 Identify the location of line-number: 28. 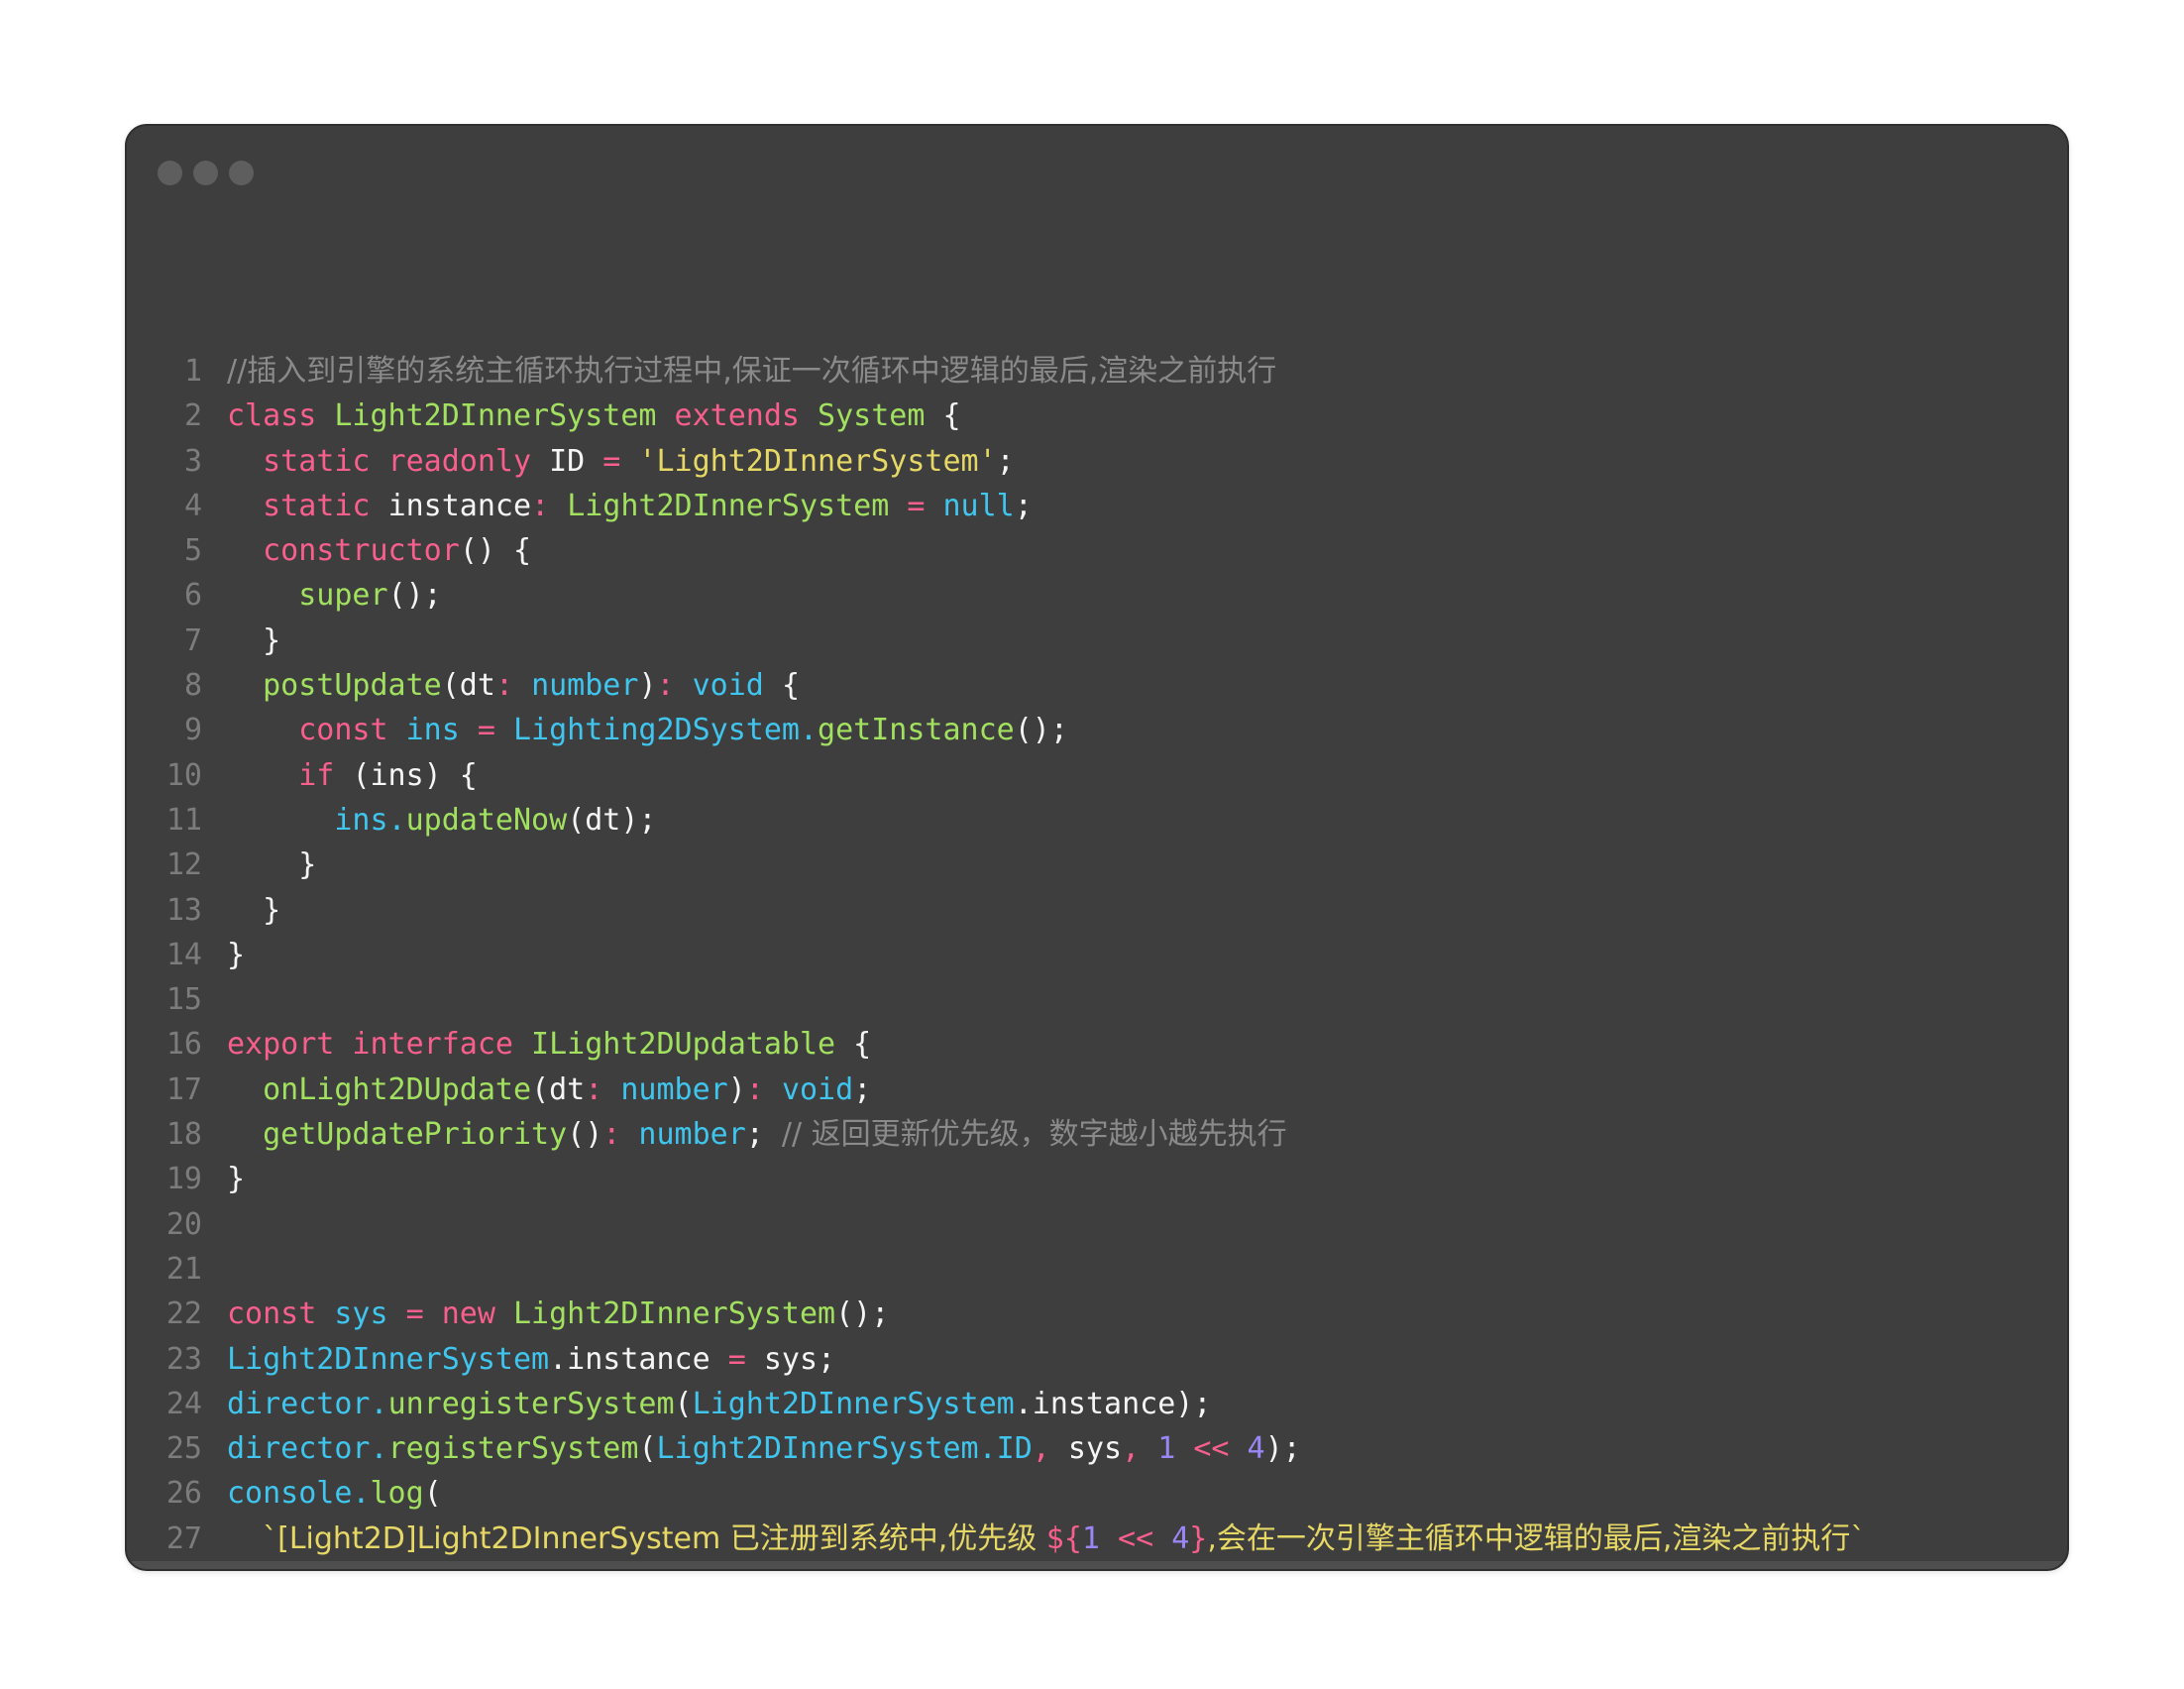
(164, 1565).